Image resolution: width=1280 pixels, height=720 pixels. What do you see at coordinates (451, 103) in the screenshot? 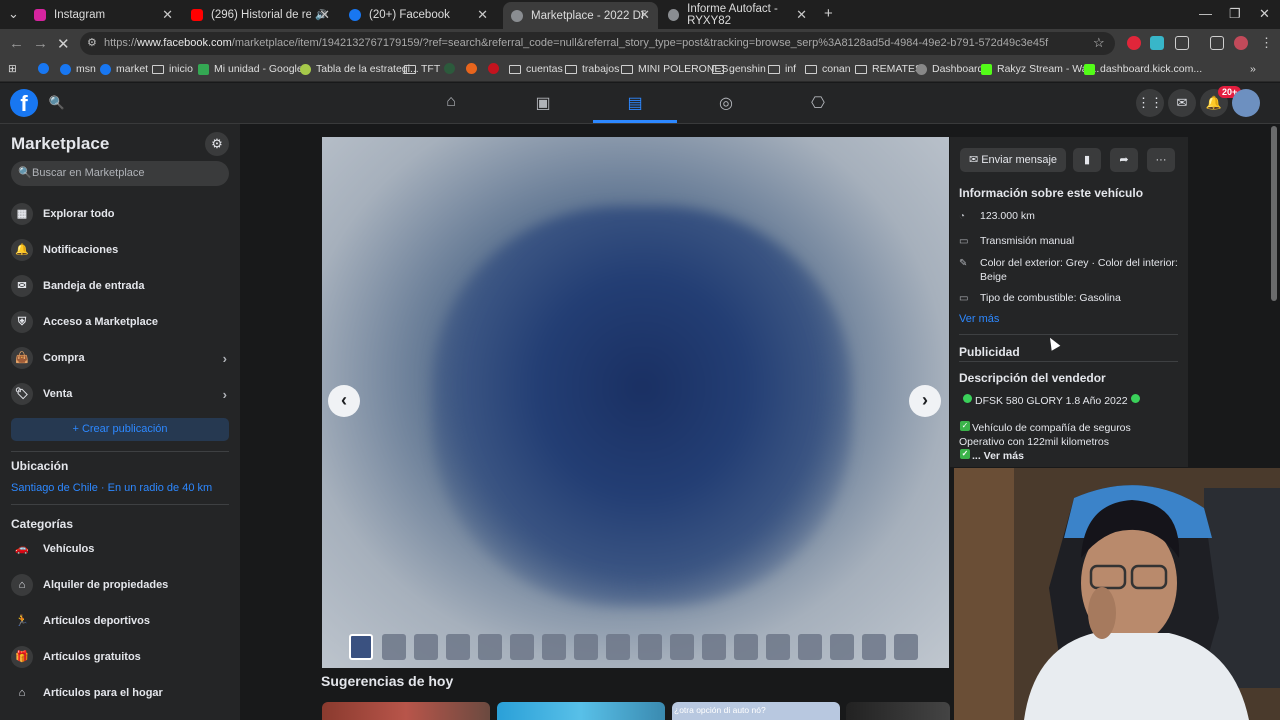
I see `home-icon: ⌂` at bounding box center [451, 103].